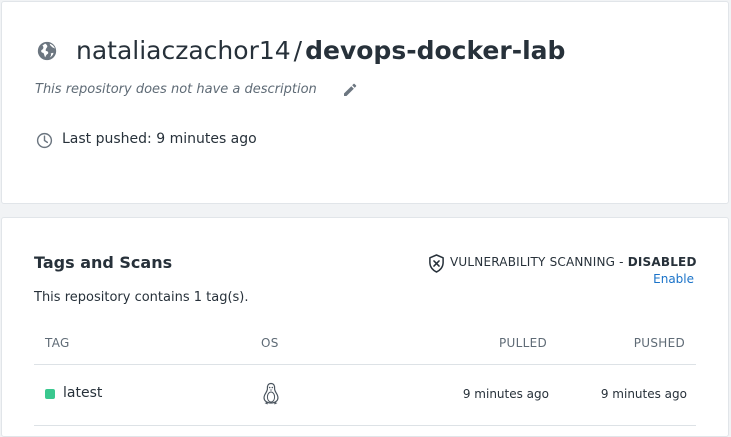  Describe the element at coordinates (539, 262) in the screenshot. I see `scanning-label: VULNERABILITY SCANNING -` at that location.